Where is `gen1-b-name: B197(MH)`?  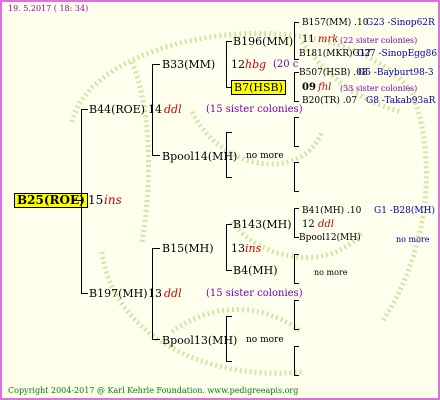
gen1-b-name: B197(MH) is located at coordinates (118, 293).